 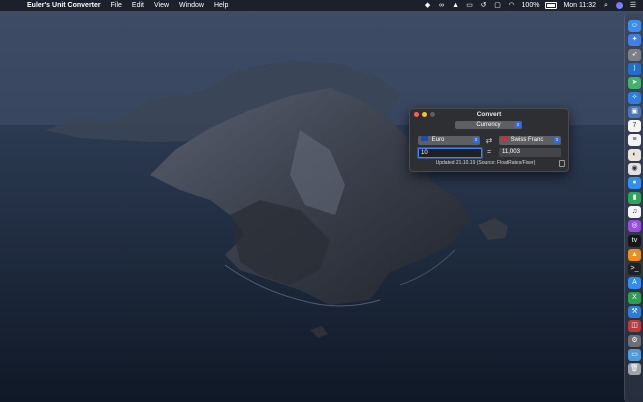 I want to click on category-label: Currency, so click(x=488, y=125).